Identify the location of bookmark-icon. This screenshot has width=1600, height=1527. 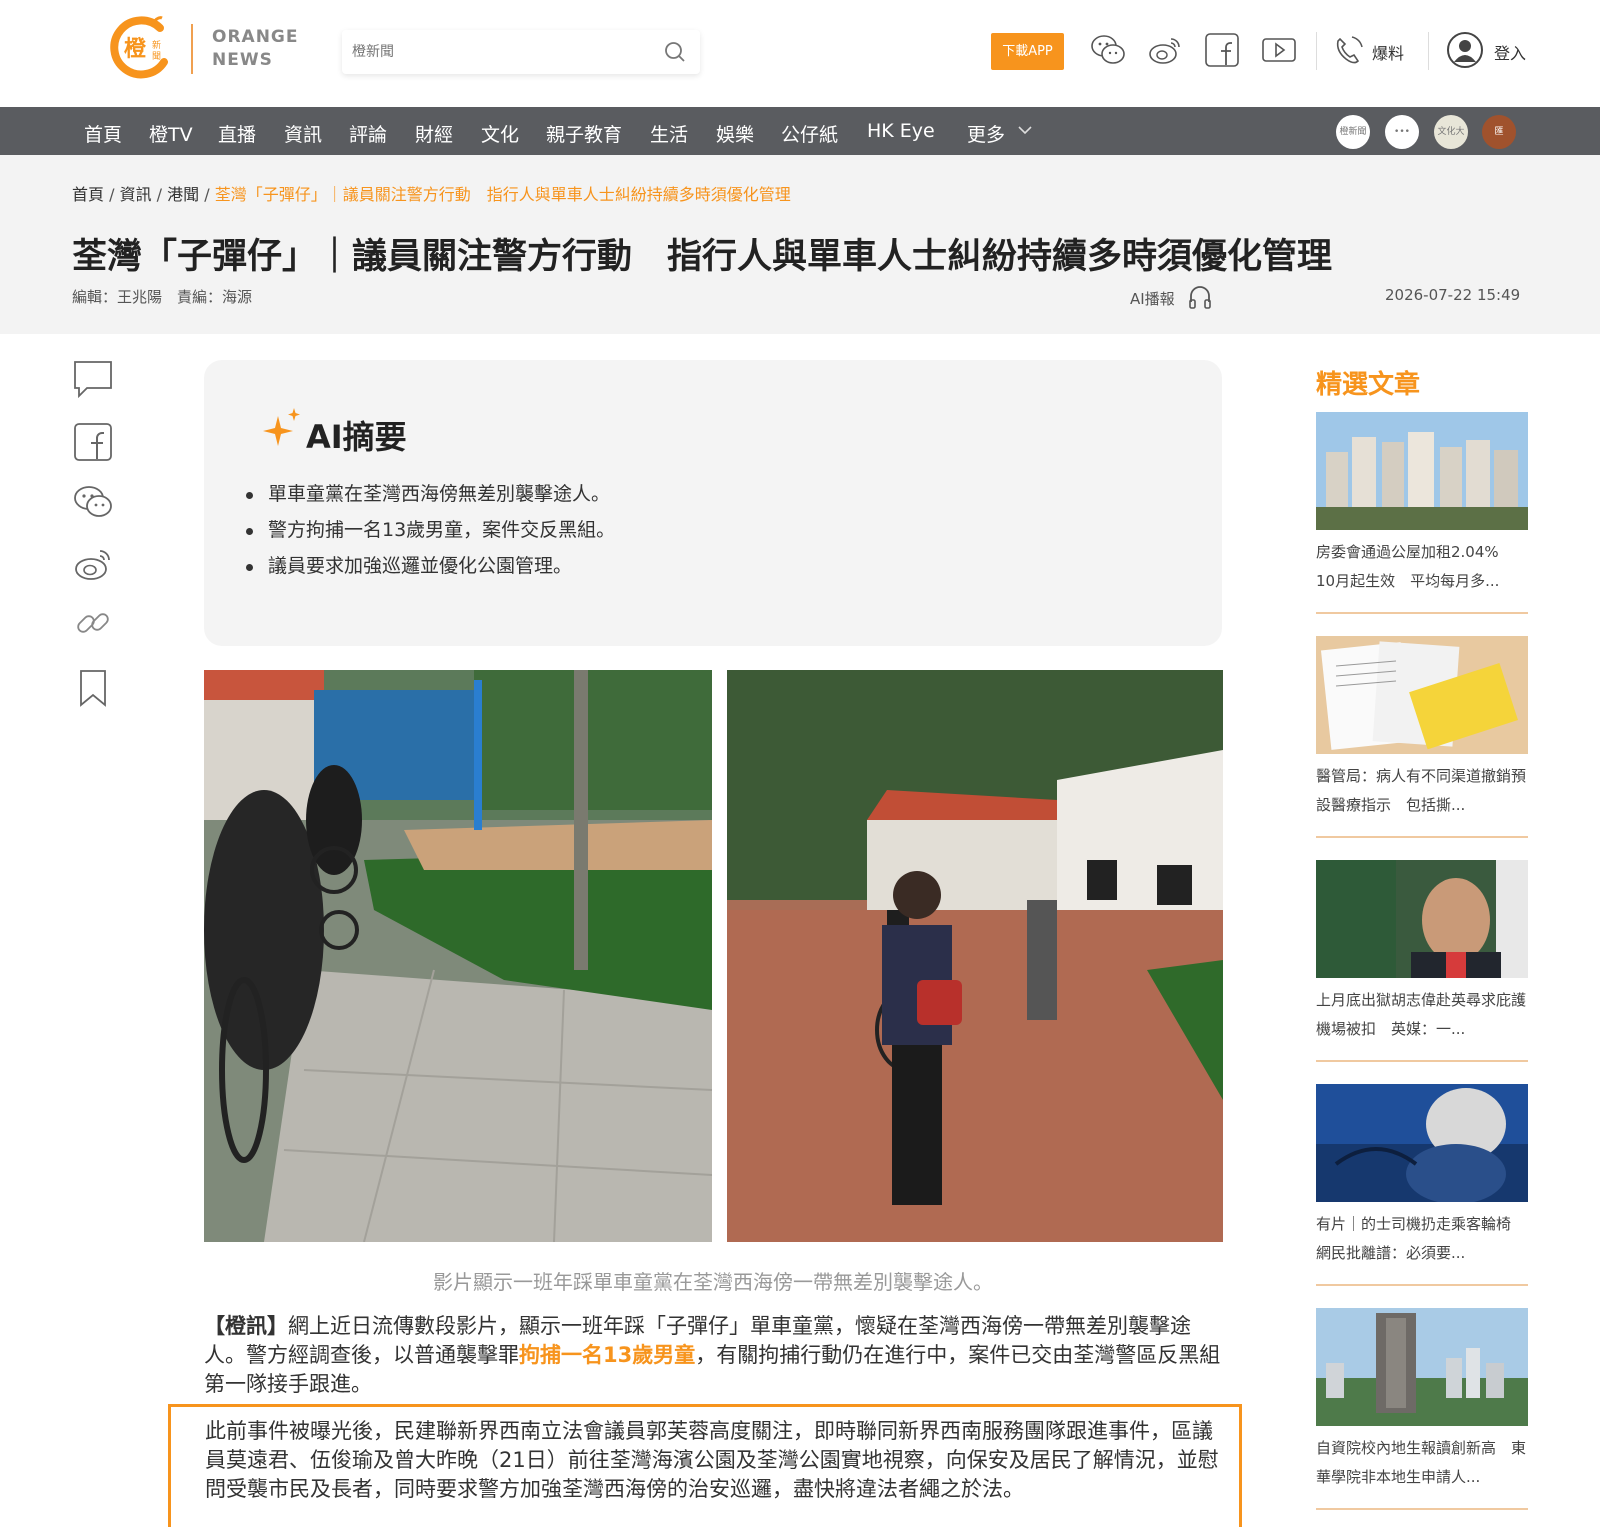
(93, 689).